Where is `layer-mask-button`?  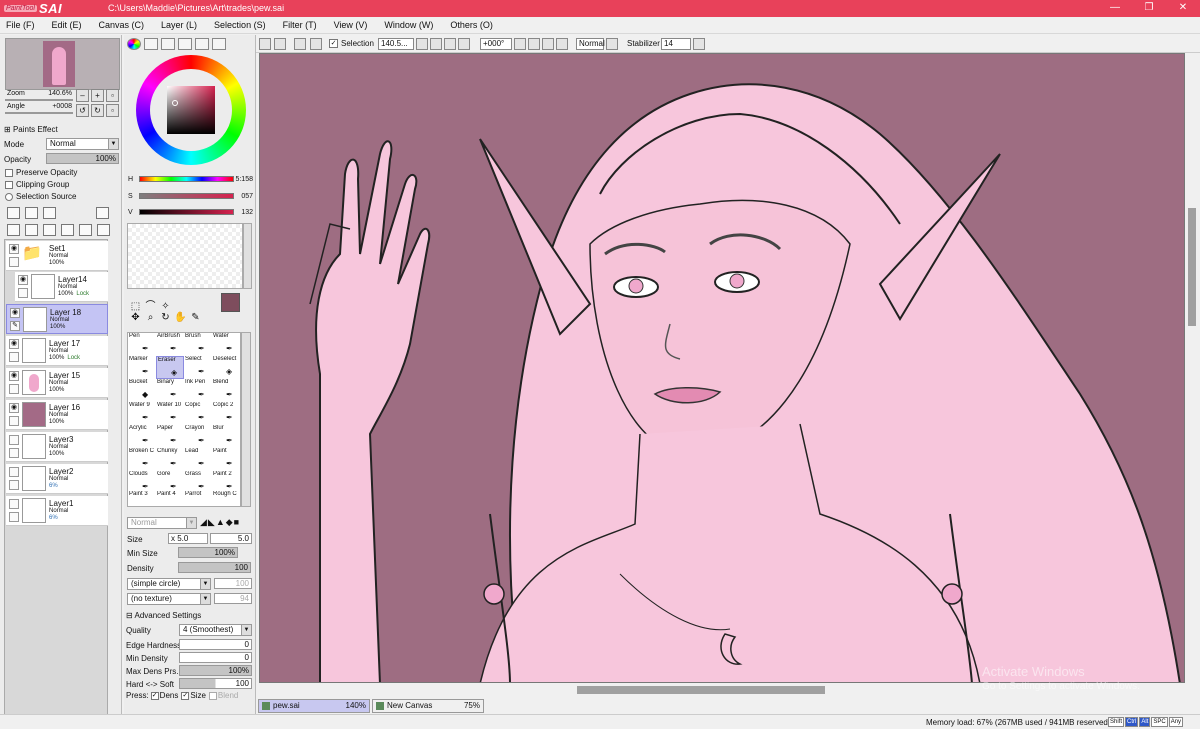
layer-mask-button is located at coordinates (102, 213).